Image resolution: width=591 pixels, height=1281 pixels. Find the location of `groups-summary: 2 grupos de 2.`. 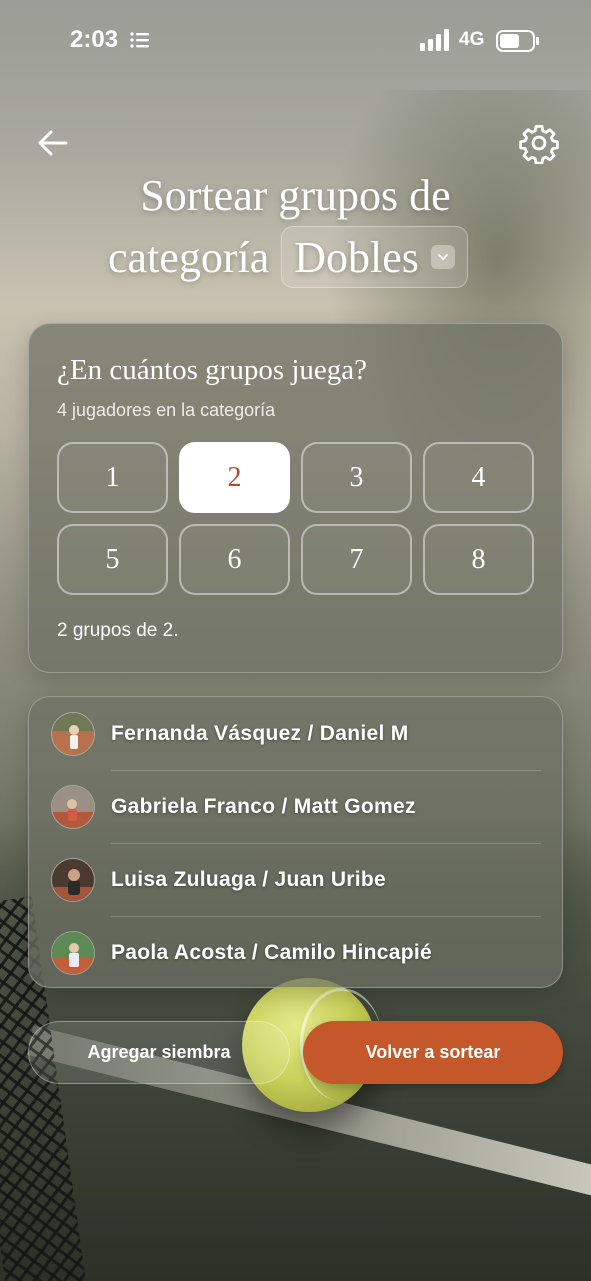

groups-summary: 2 grupos de 2. is located at coordinates (118, 630).